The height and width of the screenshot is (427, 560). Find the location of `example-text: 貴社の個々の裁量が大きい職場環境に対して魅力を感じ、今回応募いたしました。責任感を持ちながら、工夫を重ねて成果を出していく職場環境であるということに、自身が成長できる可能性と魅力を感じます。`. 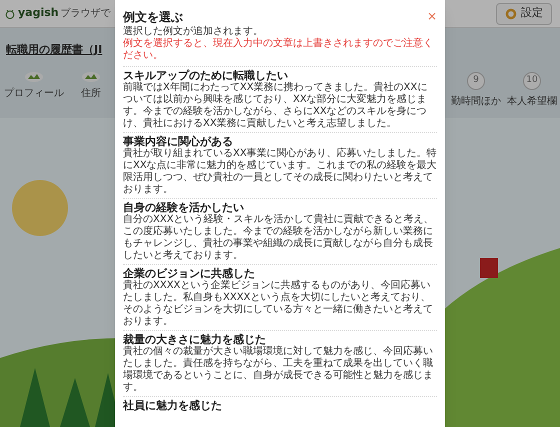

example-text: 貴社の個々の裁量が大きい職場環境に対して魅力を感じ、今回応募いたしました。責任感を持ちながら、工夫を重ねて成果を出していく職場環境であるということに、自身が成長できる可能性と魅力を感じます。 is located at coordinates (280, 370).